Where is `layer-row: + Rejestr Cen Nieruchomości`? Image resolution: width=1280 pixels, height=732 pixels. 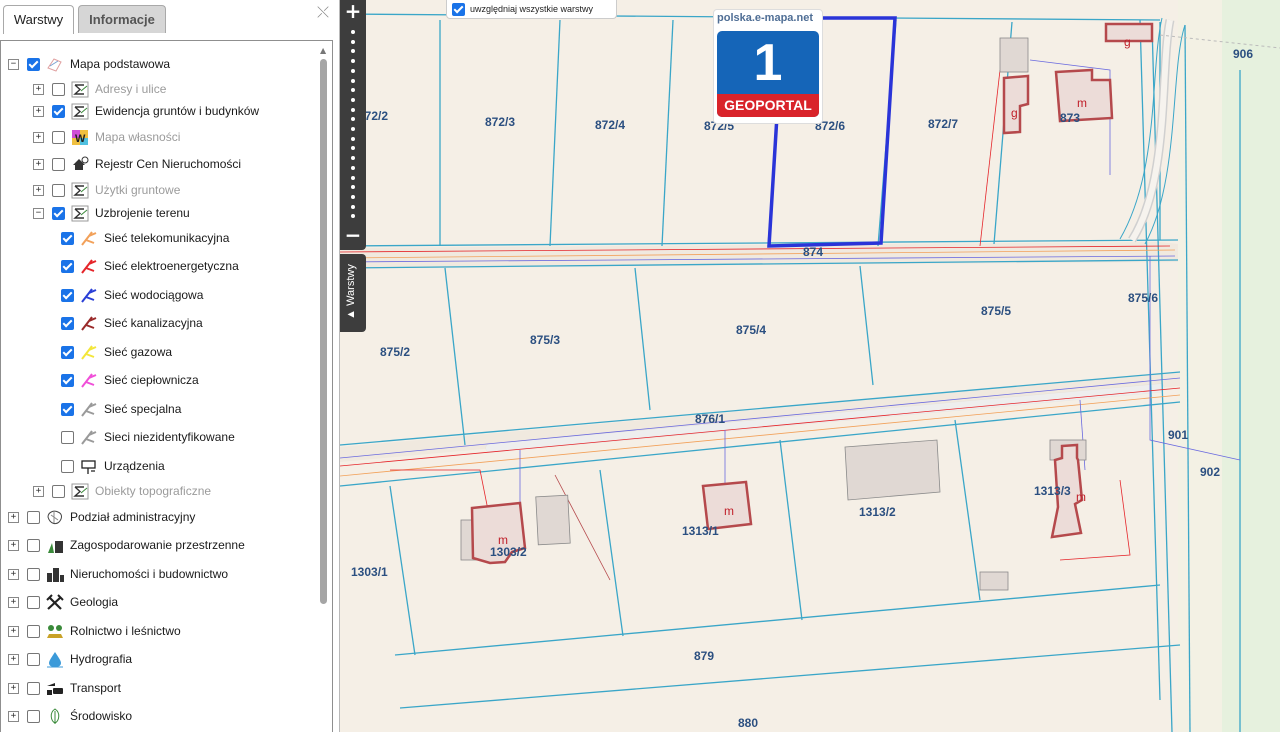
layer-row: + Rejestr Cen Nieruchomości is located at coordinates (137, 164).